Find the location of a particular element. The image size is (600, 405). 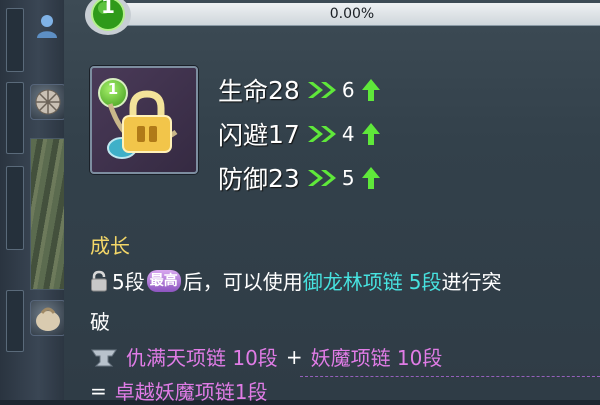

growth-heading: 成长 is located at coordinates (110, 246).